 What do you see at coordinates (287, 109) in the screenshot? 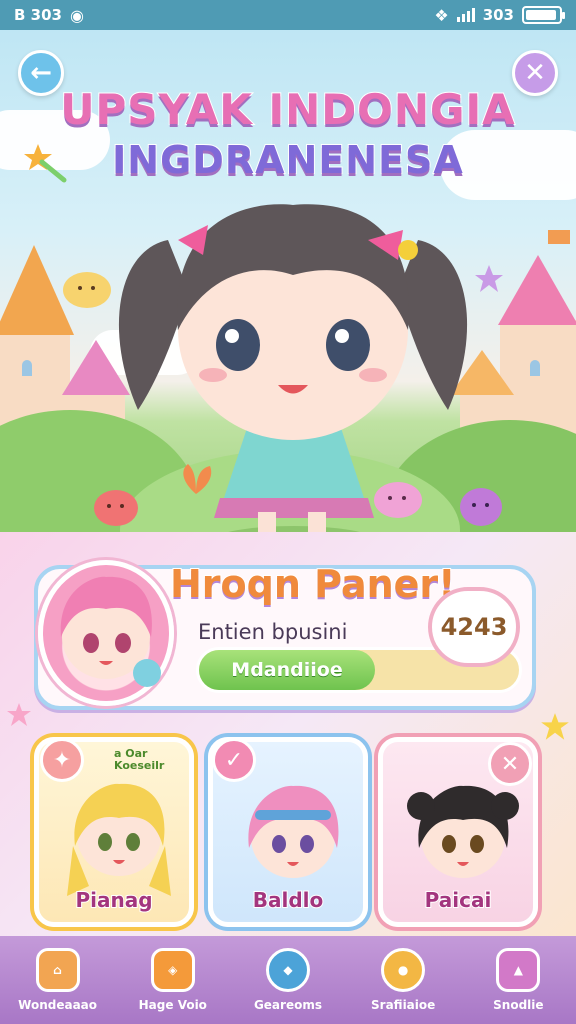
I see `game-title-line1: UPSYAK INDONGIA` at bounding box center [287, 109].